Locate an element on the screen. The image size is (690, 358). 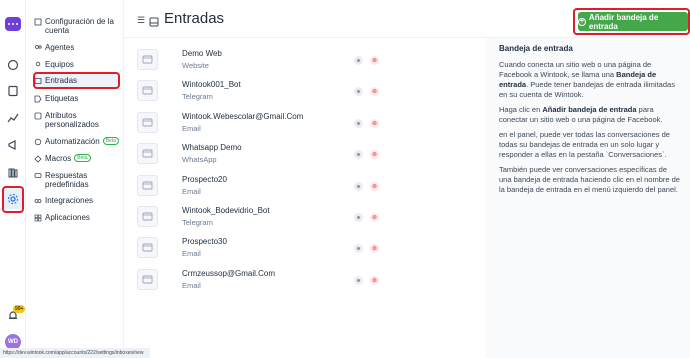
inbox-name: Demo Web is located at coordinates (202, 53).